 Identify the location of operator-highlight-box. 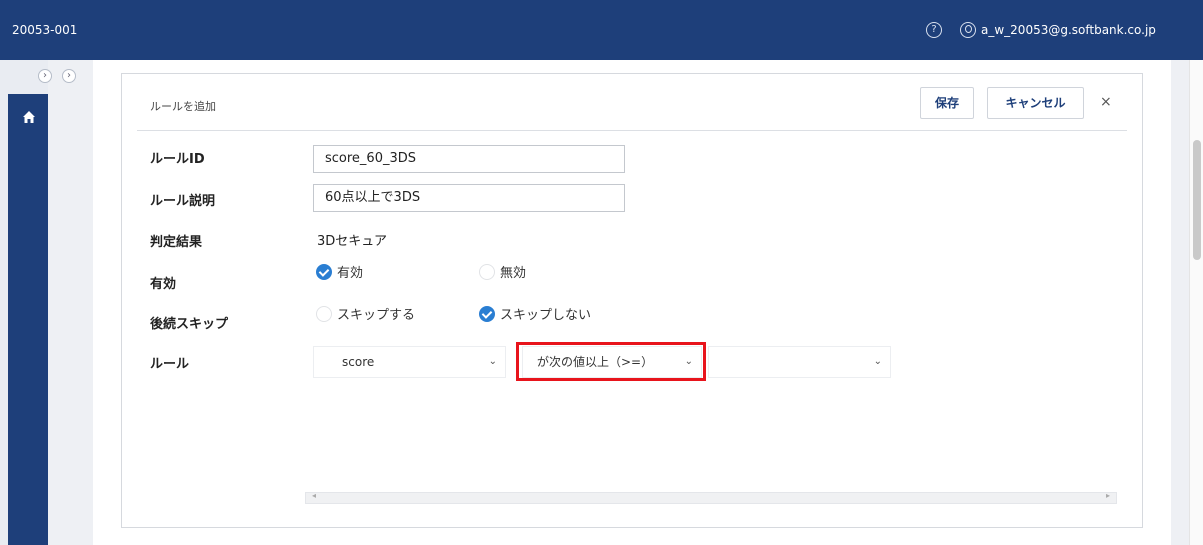
(611, 361).